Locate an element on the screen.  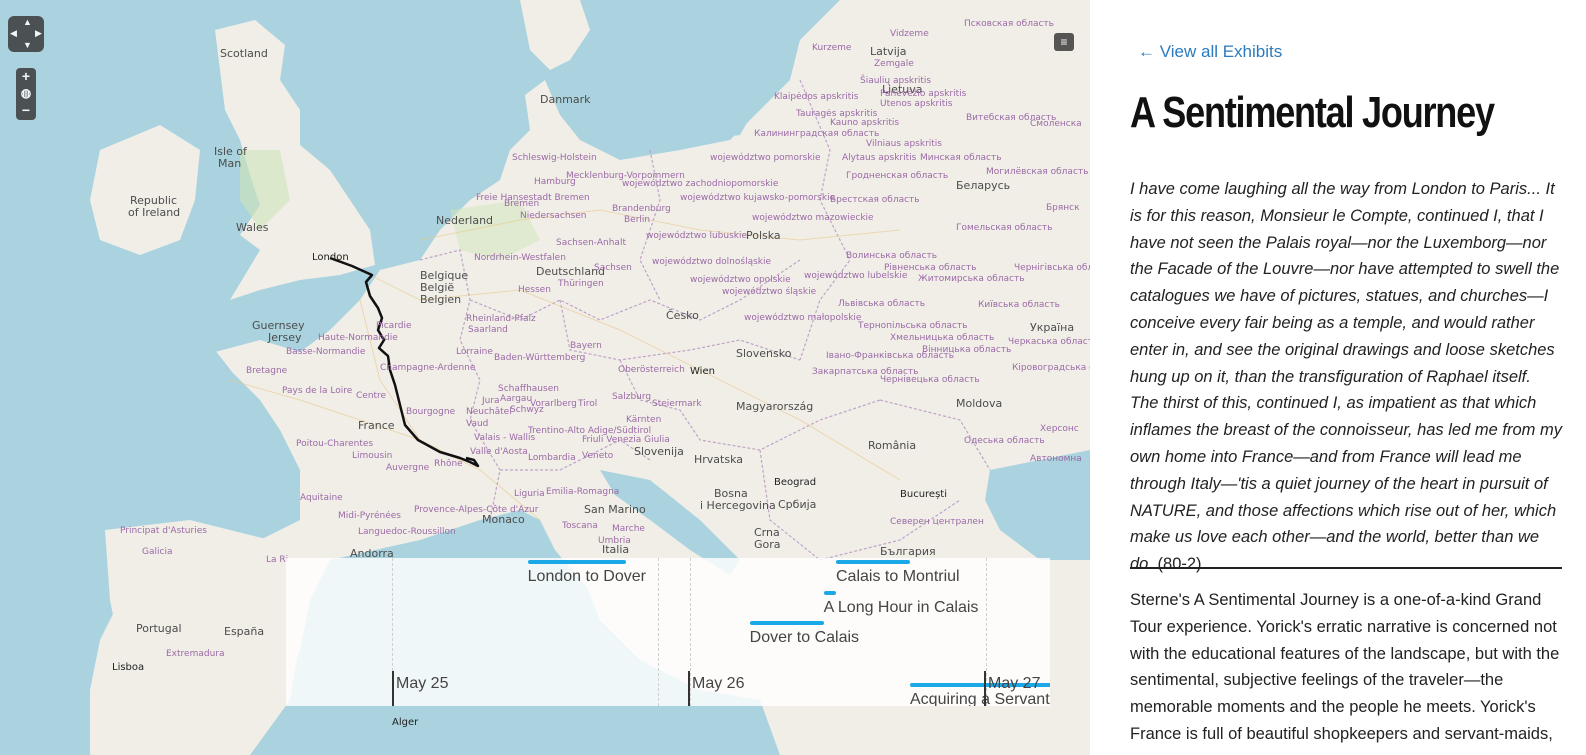
pan-up-icon: ▲ is located at coordinates (27, 22).